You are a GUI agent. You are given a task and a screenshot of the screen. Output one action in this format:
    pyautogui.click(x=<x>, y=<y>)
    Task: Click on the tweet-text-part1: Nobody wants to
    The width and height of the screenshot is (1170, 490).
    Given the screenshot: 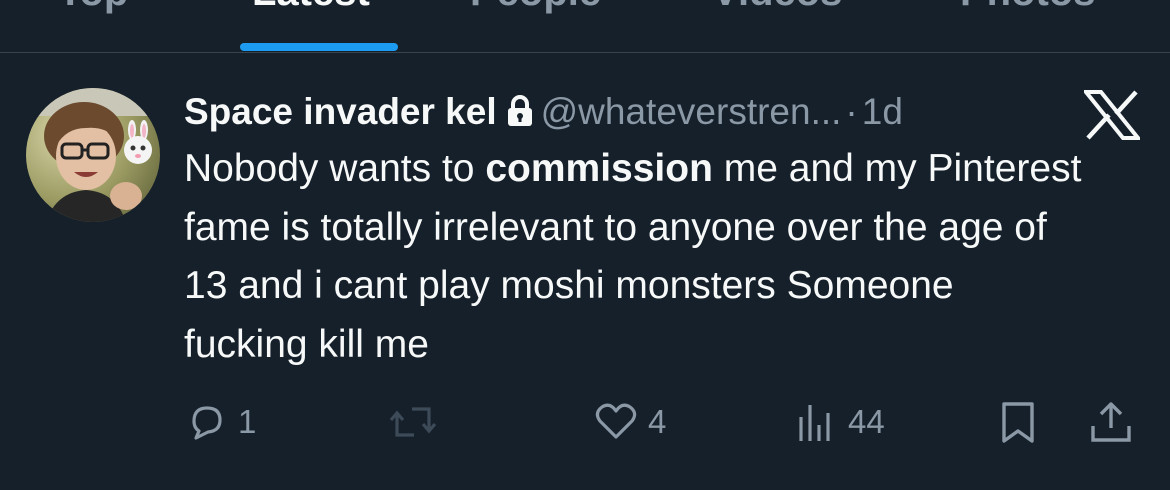 What is the action you would take?
    pyautogui.click(x=335, y=168)
    